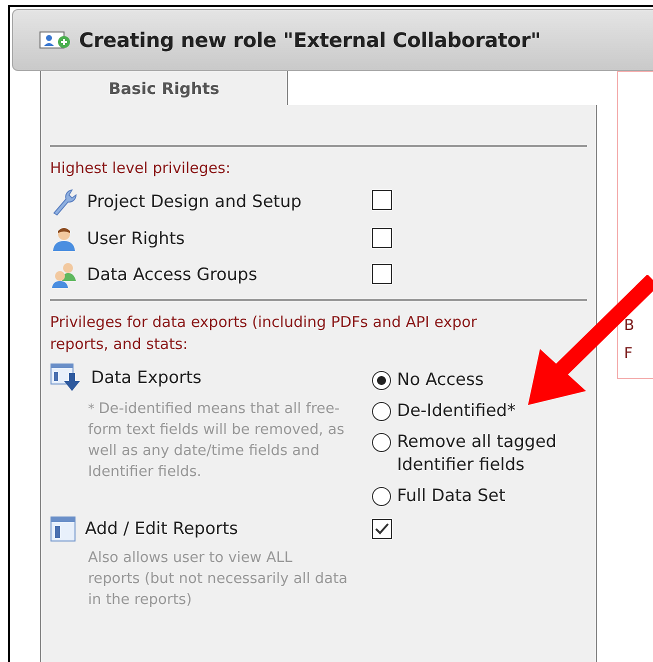 This screenshot has width=653, height=662. Describe the element at coordinates (629, 353) in the screenshot. I see `side-text: F` at that location.